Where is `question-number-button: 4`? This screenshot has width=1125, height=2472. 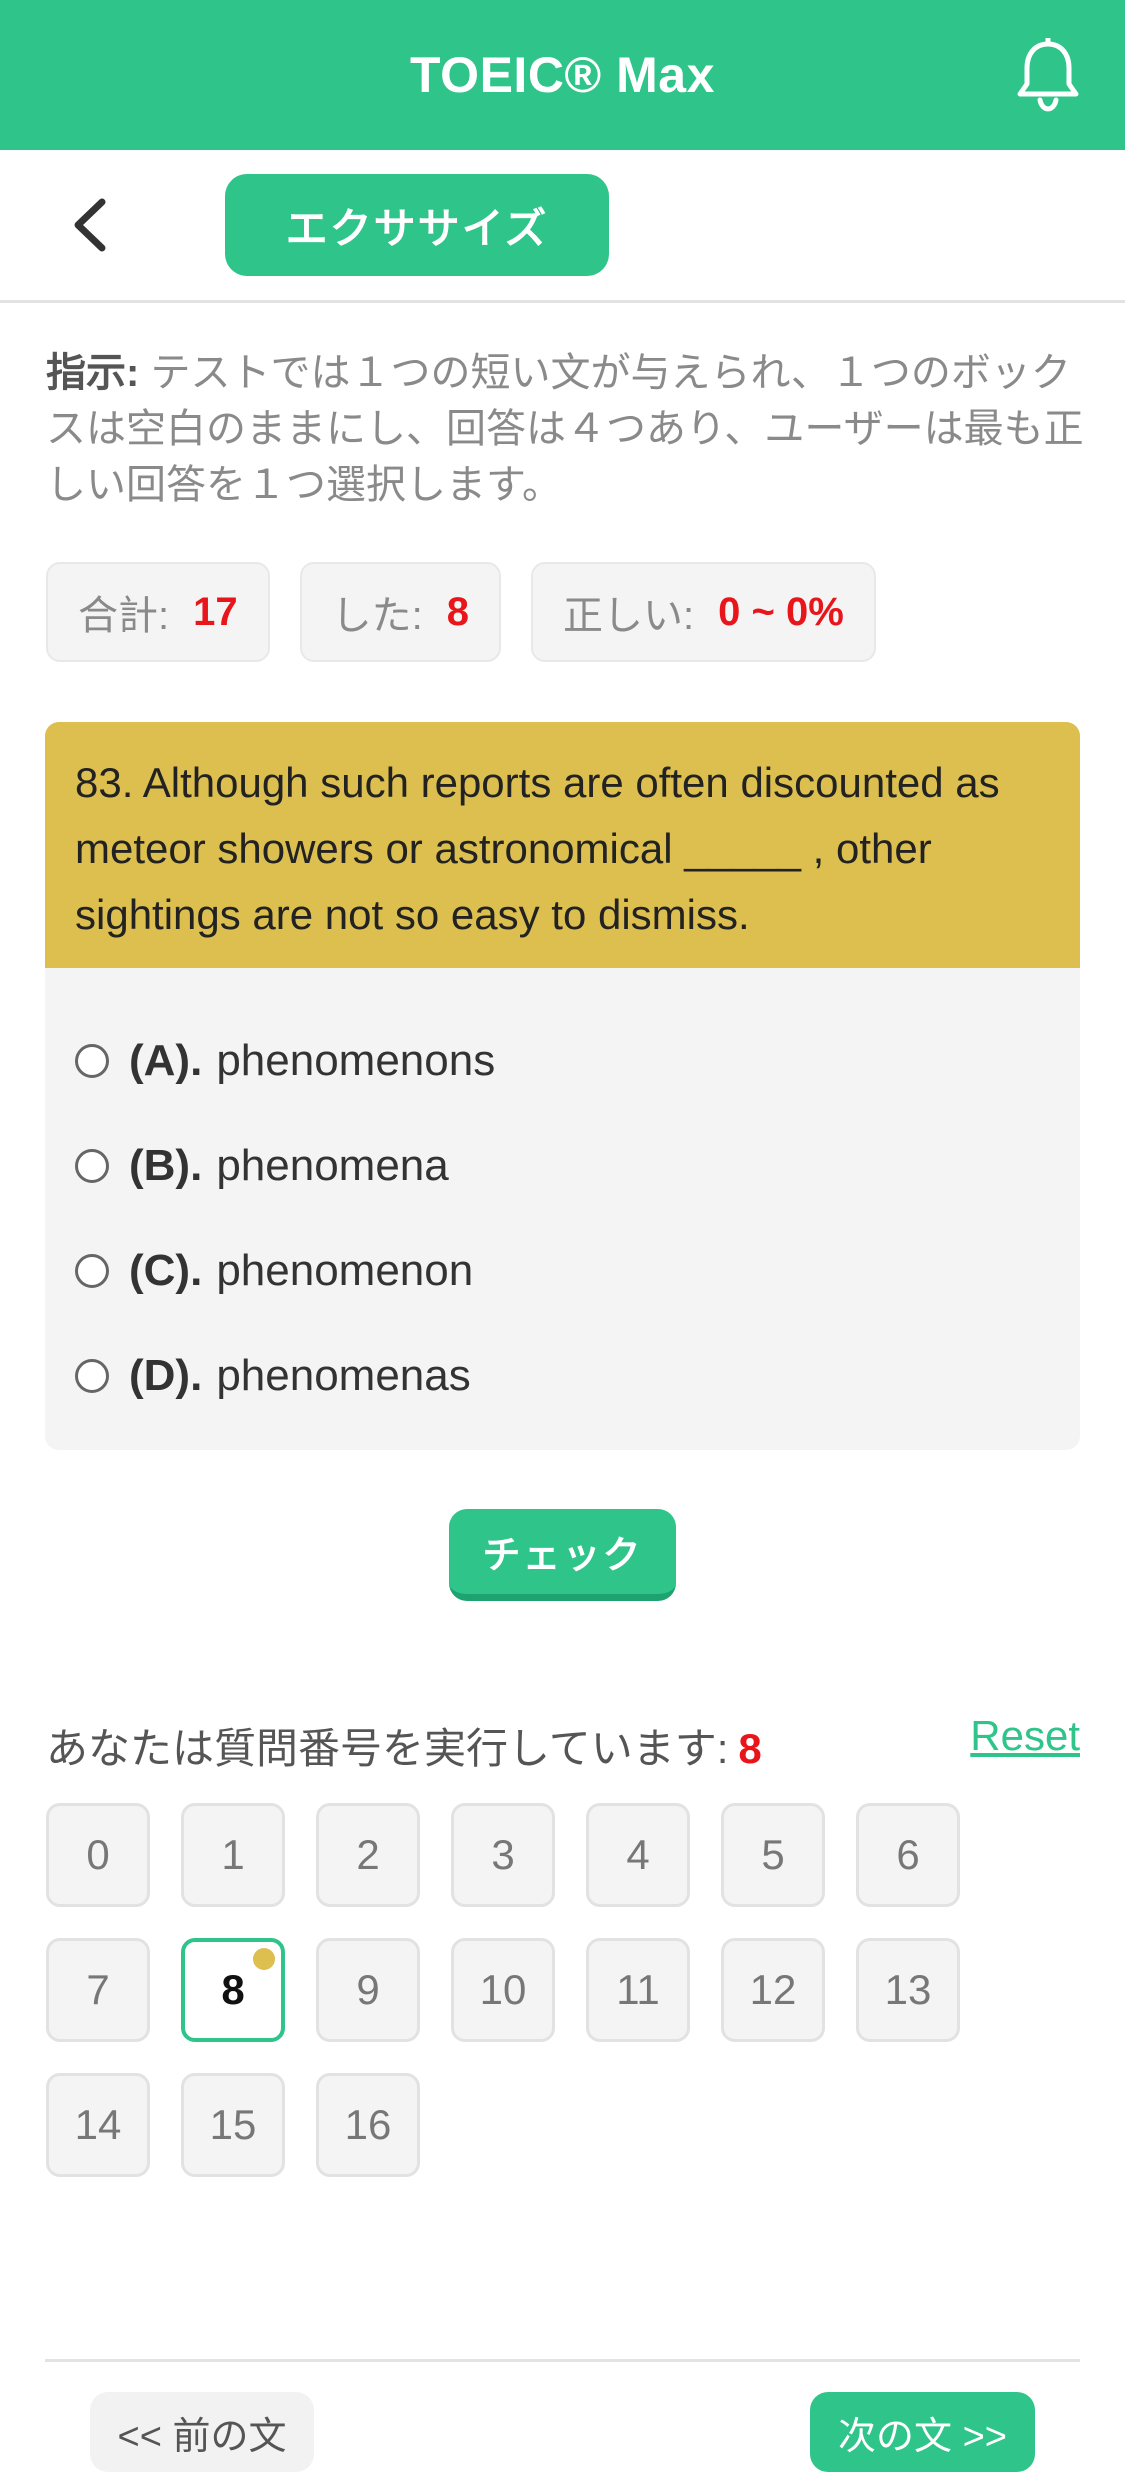
question-number-button: 4 is located at coordinates (638, 1855).